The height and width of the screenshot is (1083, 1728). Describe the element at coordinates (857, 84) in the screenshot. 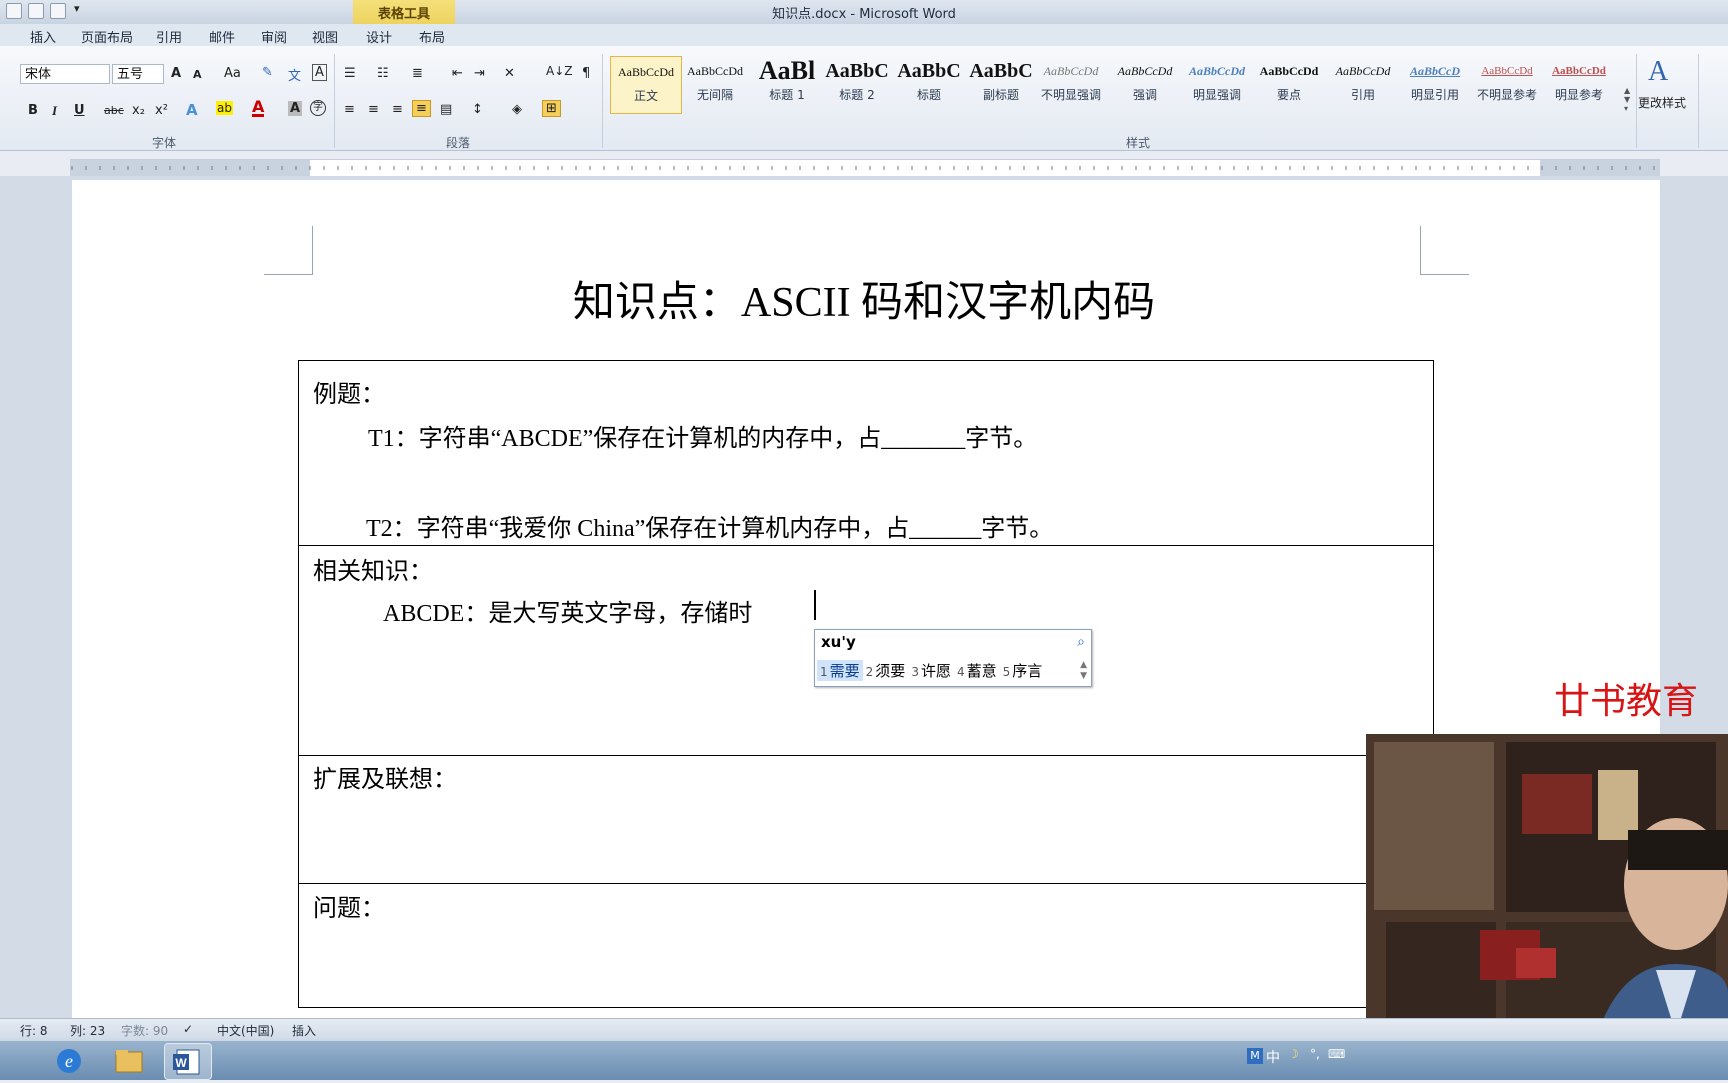

I see `style-tile: AaBbC标题 2` at that location.